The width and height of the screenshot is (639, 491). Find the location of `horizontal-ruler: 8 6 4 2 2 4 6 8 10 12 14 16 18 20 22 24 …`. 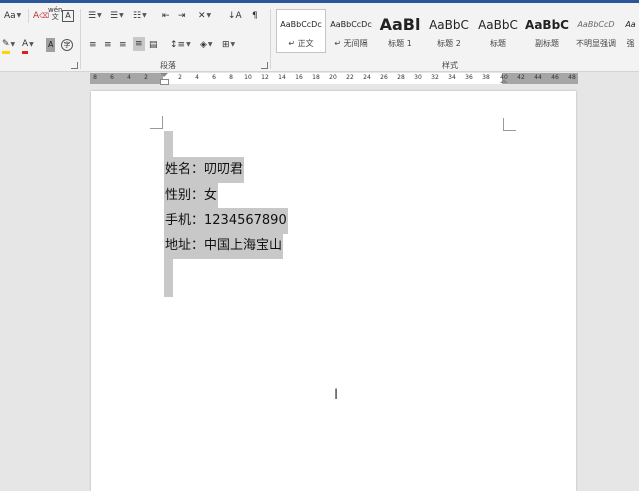

horizontal-ruler: 8 6 4 2 2 4 6 8 10 12 14 16 18 20 22 24 … is located at coordinates (334, 79).